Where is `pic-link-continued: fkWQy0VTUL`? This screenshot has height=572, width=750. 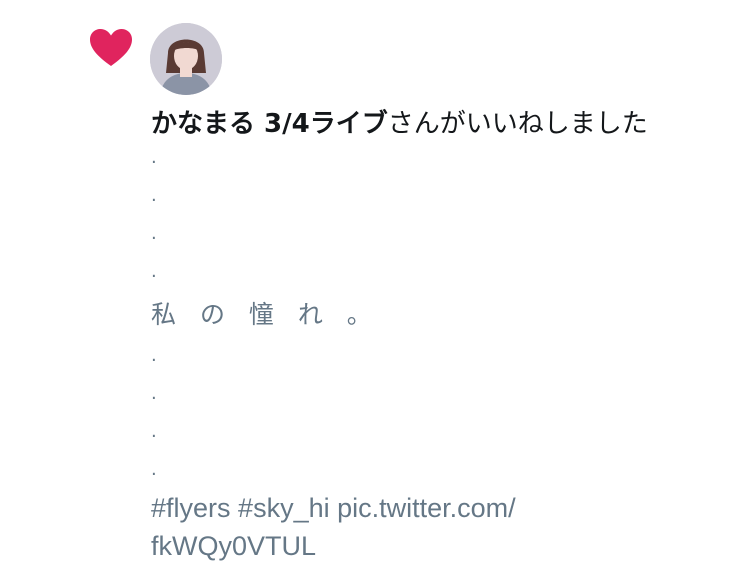 pic-link-continued: fkWQy0VTUL is located at coordinates (333, 546).